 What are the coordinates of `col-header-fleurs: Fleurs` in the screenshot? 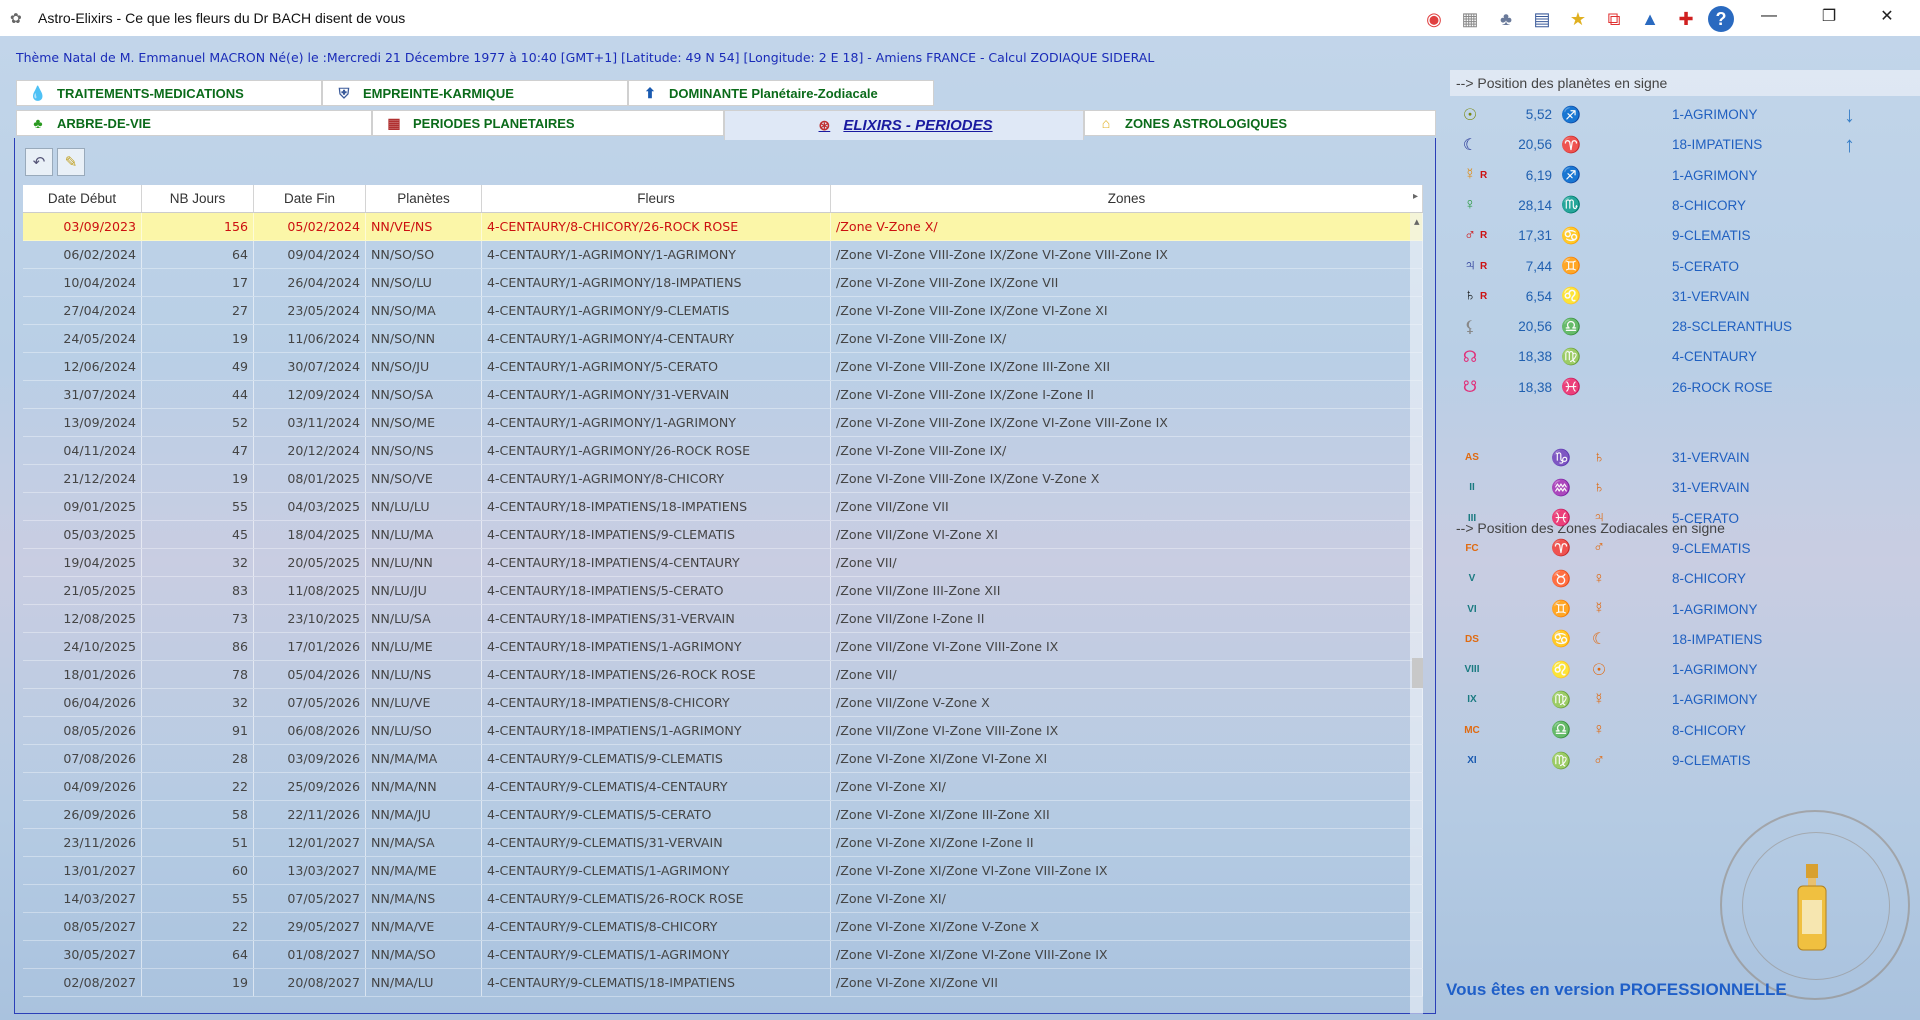 It's located at (656, 198).